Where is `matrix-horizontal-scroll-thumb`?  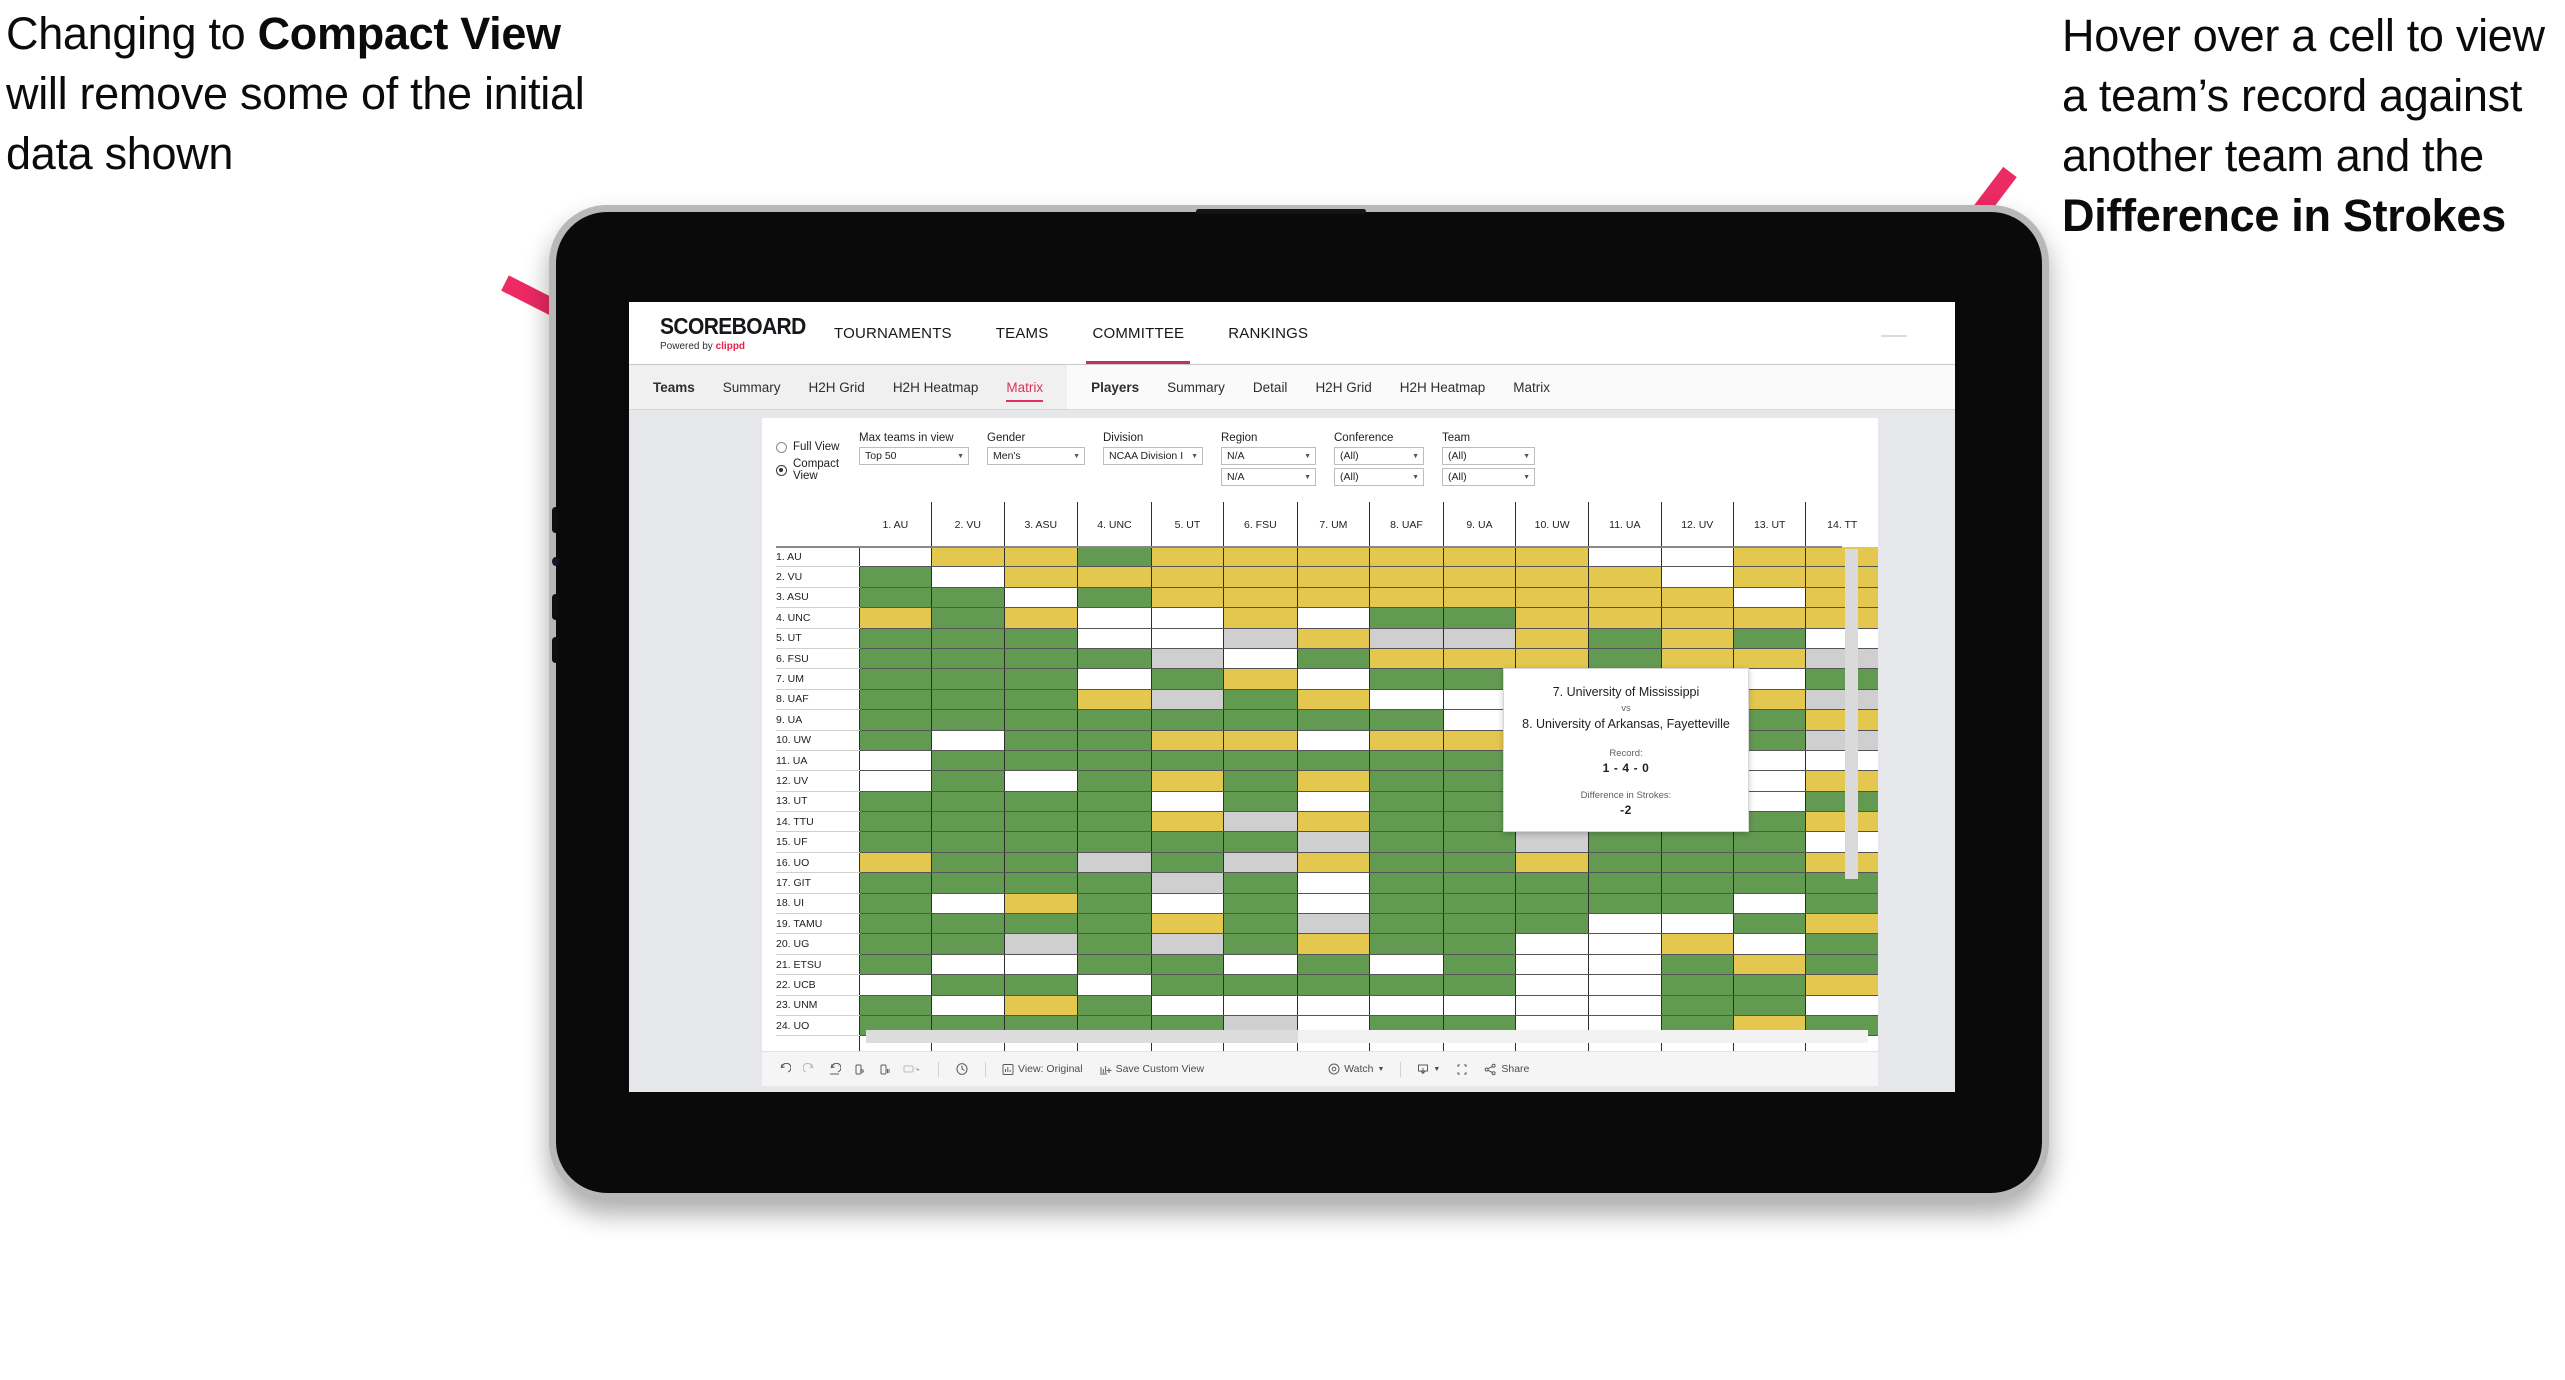 matrix-horizontal-scroll-thumb is located at coordinates (1082, 1036).